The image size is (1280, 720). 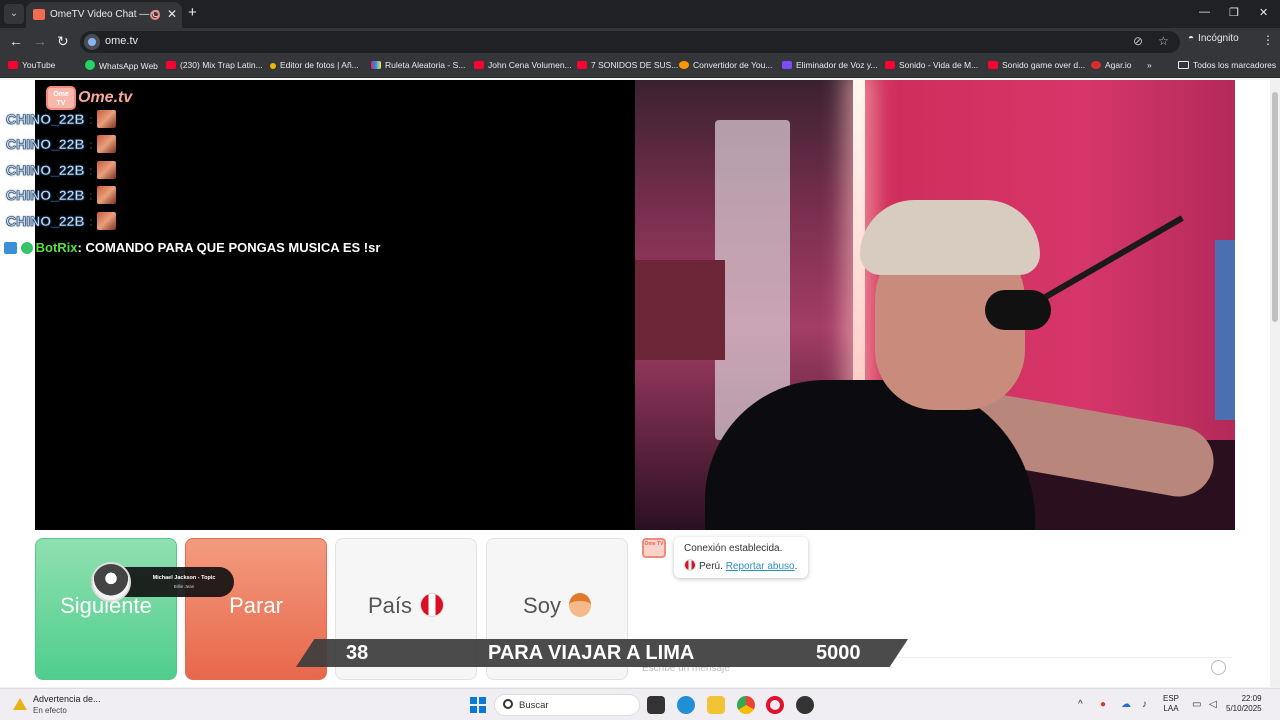 What do you see at coordinates (14, 14) in the screenshot?
I see `tab-search-button: ⌄` at bounding box center [14, 14].